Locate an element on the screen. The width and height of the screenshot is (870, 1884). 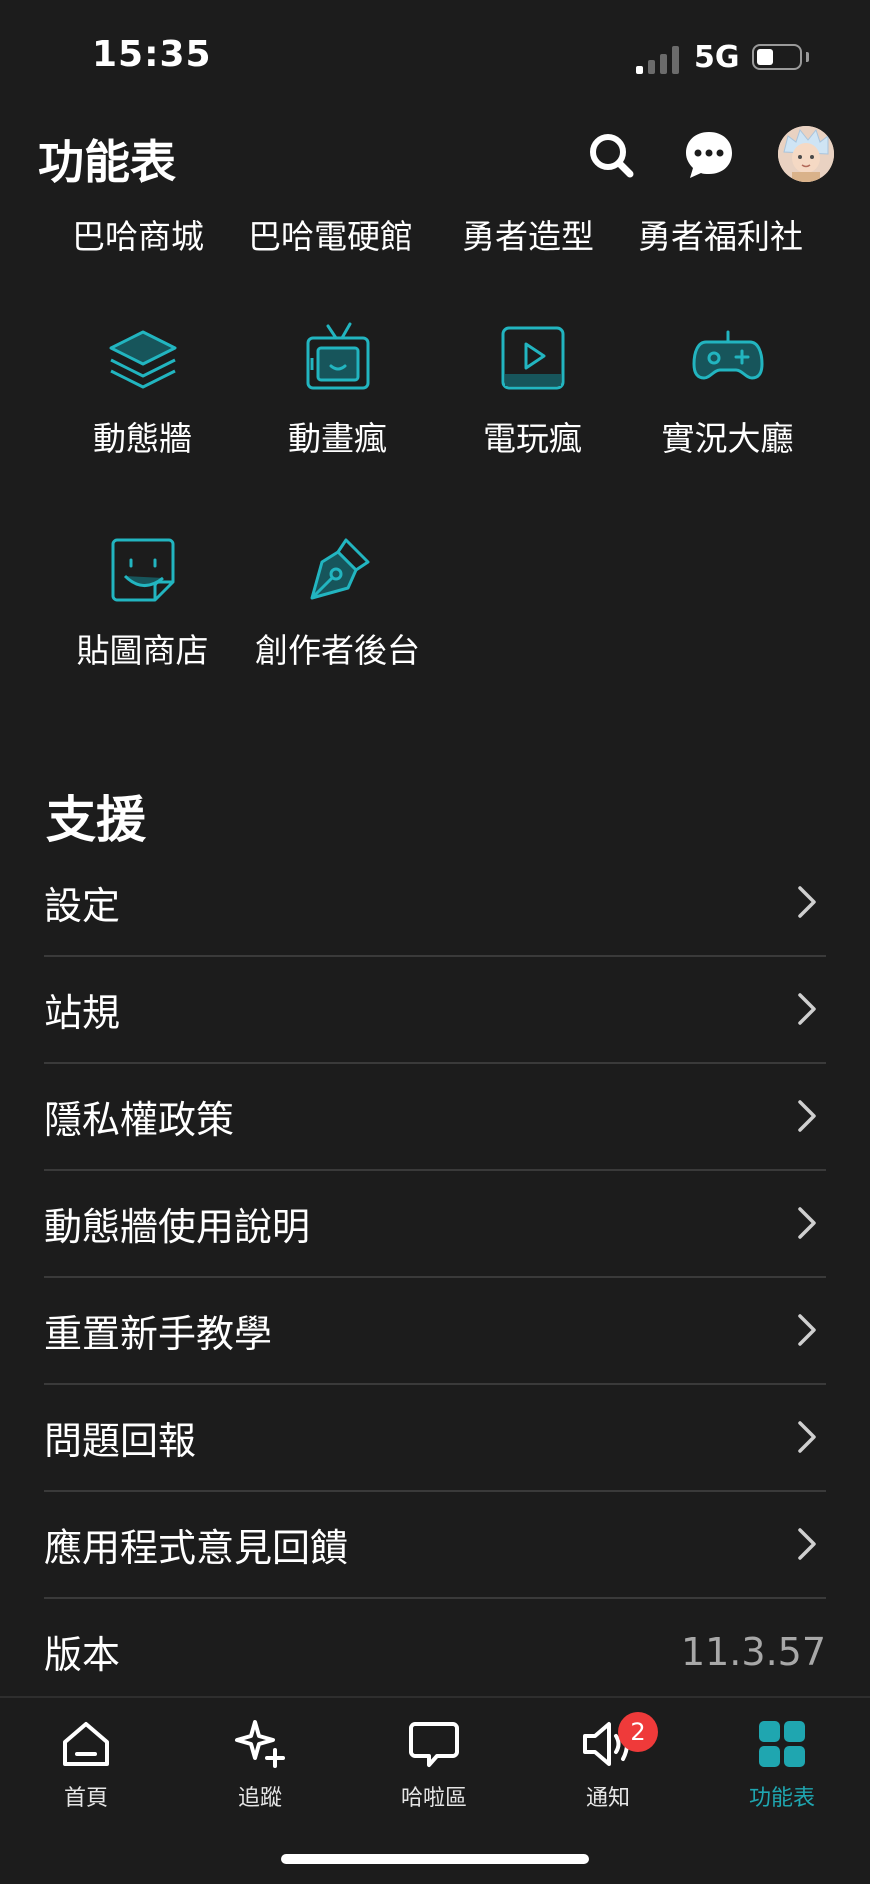
page-title: 功能表 is located at coordinates (107, 162).